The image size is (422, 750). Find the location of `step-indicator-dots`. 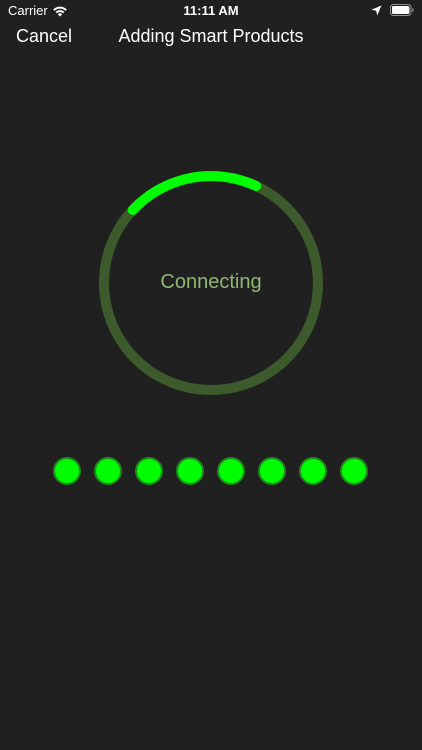

step-indicator-dots is located at coordinates (211, 471).